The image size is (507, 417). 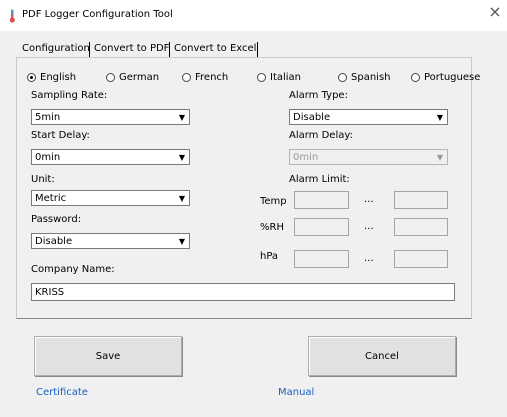 What do you see at coordinates (368, 157) in the screenshot?
I see `alarm-delay-select: 0min ▼` at bounding box center [368, 157].